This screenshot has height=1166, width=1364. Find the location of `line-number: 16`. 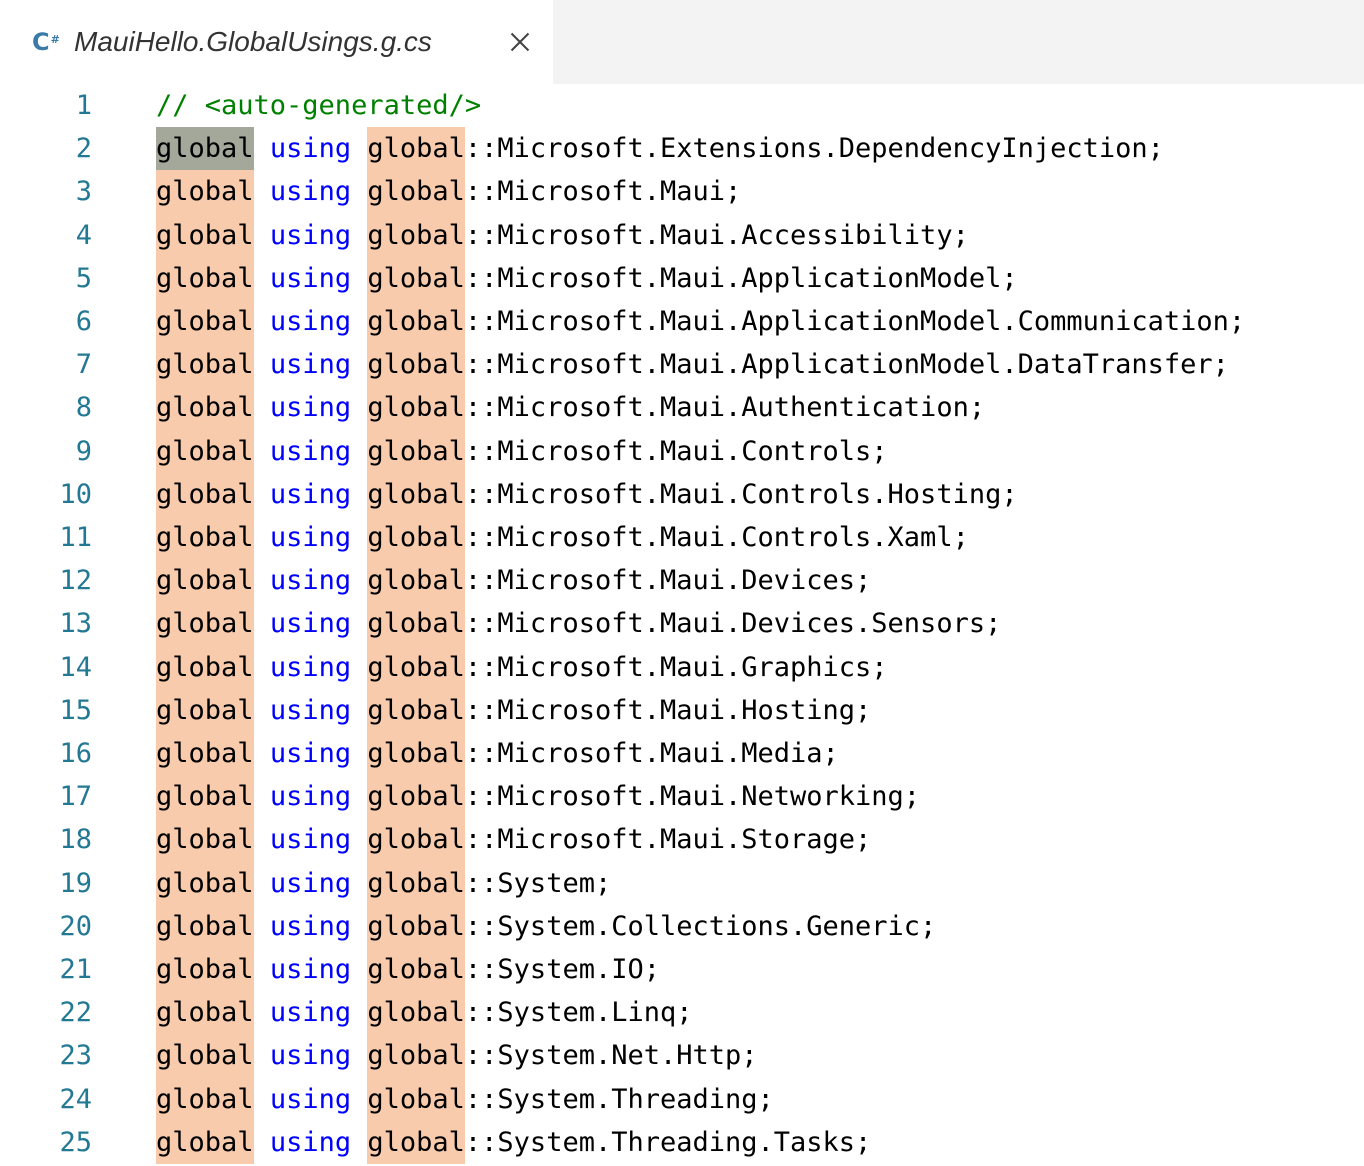

line-number: 16 is located at coordinates (75, 753).